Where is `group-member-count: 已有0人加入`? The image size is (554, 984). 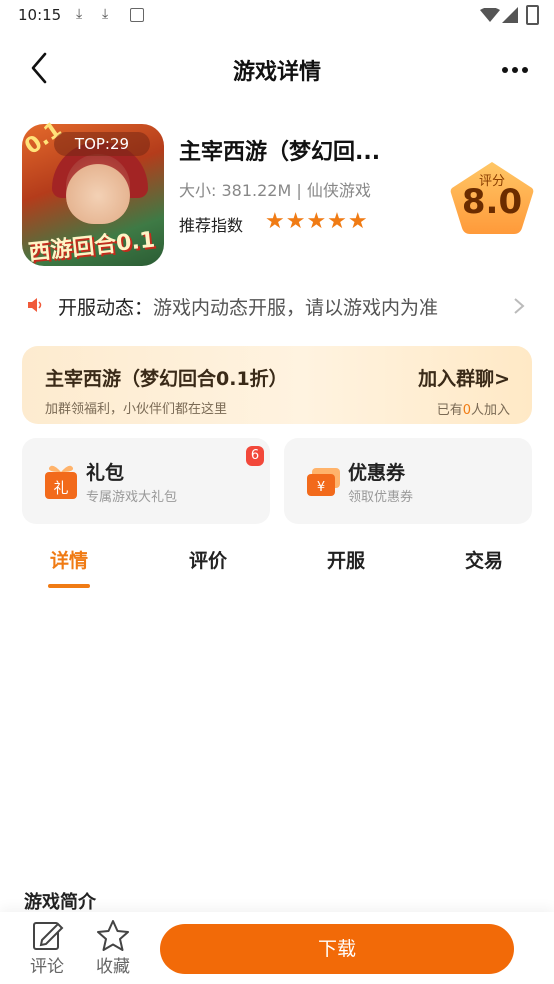 group-member-count: 已有0人加入 is located at coordinates (473, 408).